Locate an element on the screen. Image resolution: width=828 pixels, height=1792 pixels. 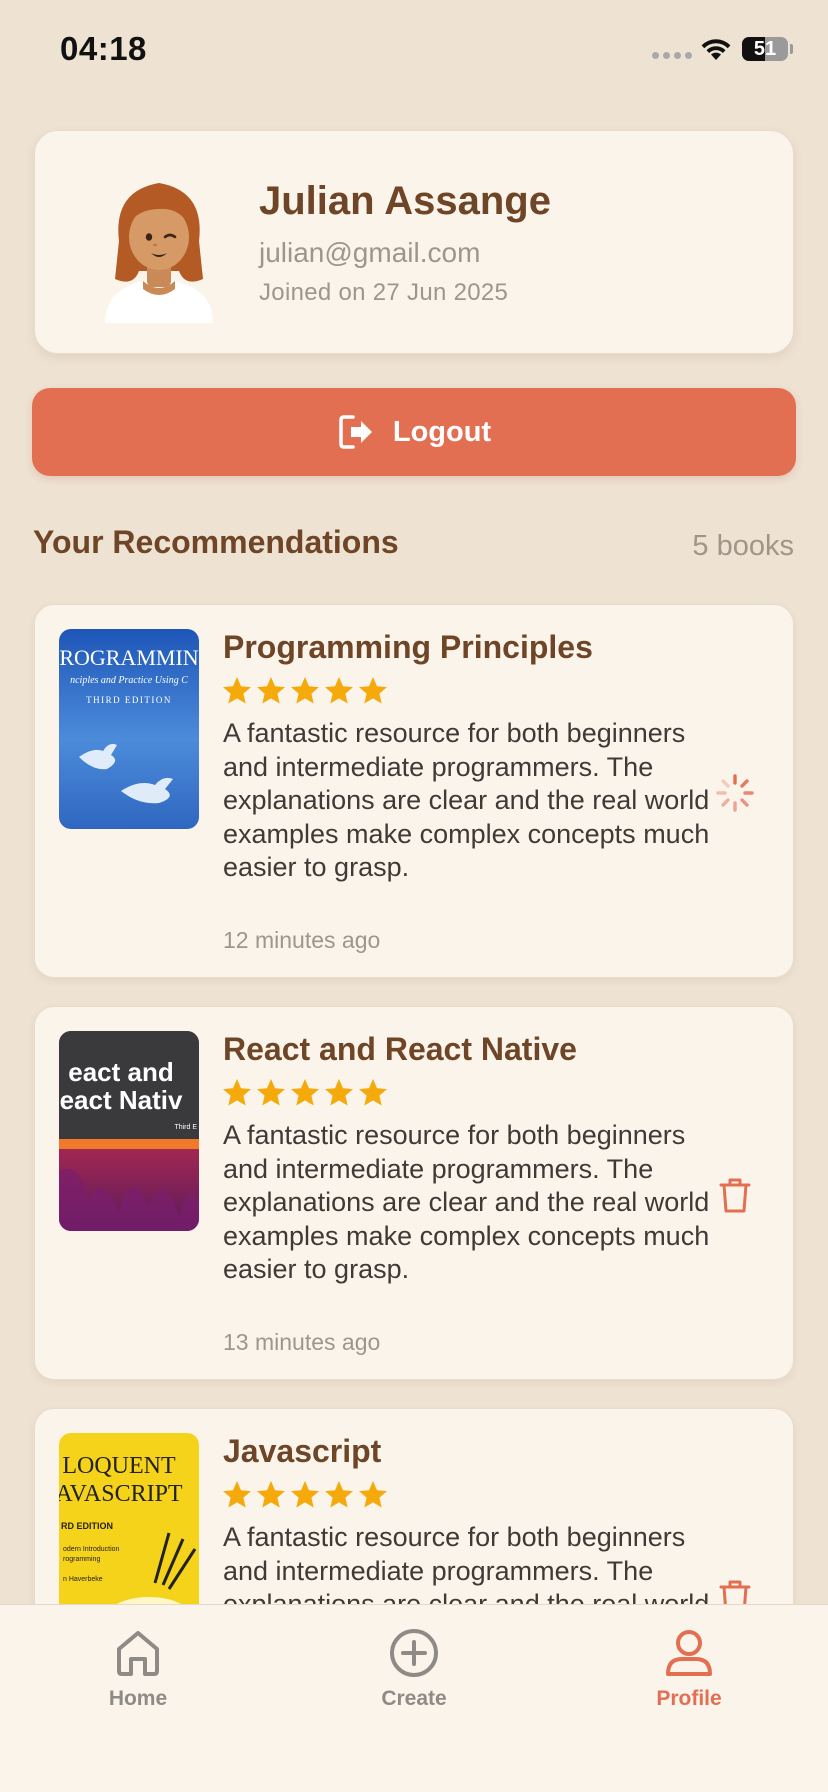
logout-label: Logout is located at coordinates (442, 431).